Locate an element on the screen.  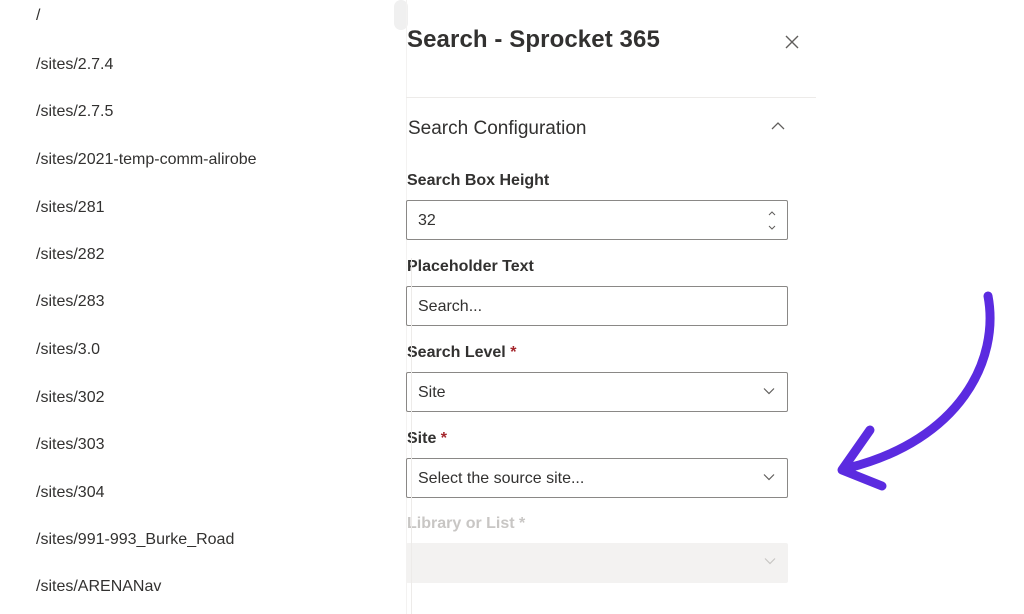
search-box-height-input: 32 is located at coordinates (597, 220).